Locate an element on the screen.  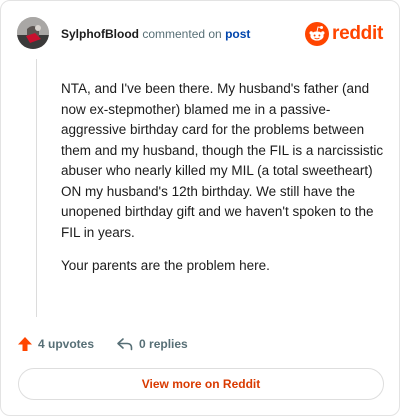
upvote-button: 4 upvotes is located at coordinates (55, 344).